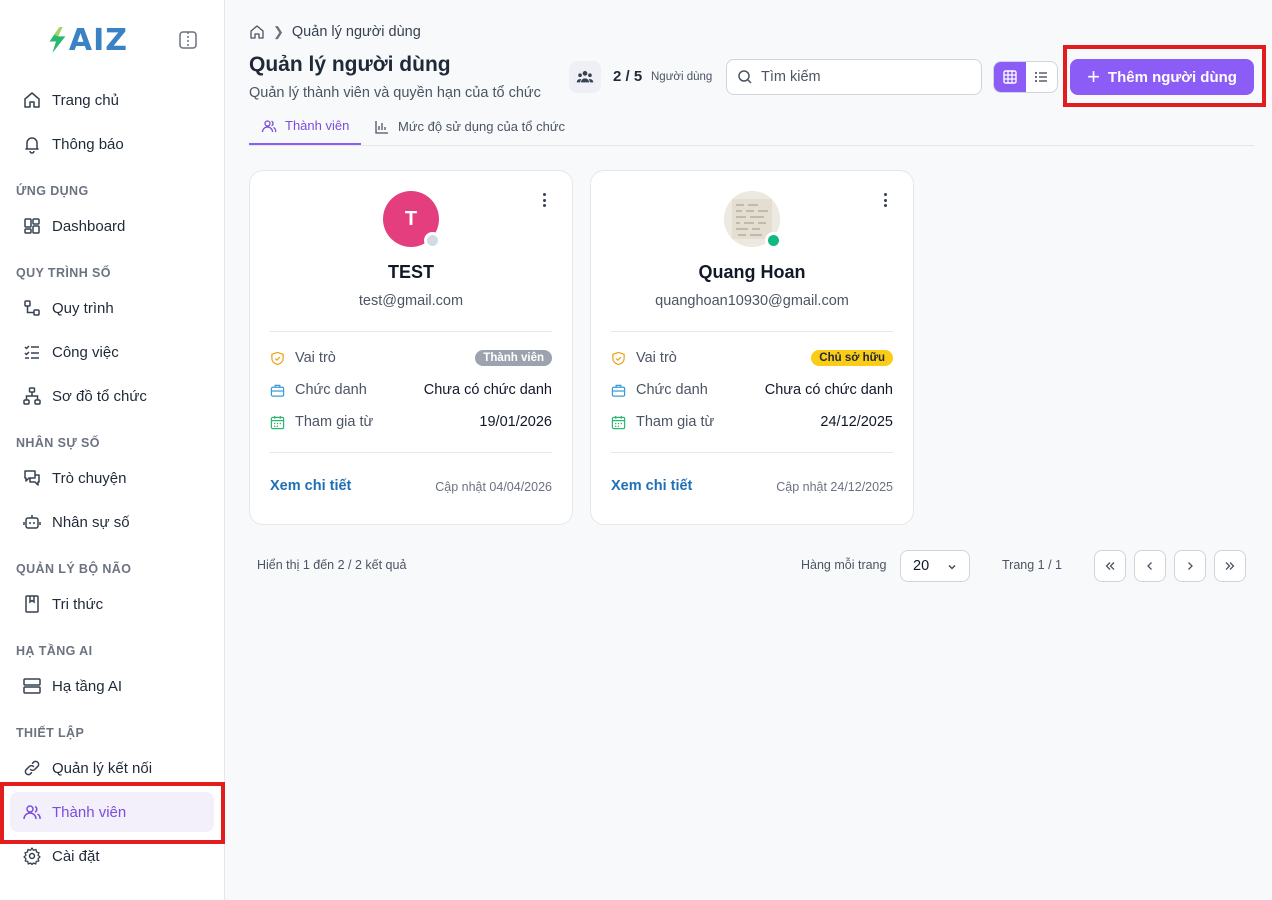  I want to click on member-name: Quang Hoan, so click(752, 272).